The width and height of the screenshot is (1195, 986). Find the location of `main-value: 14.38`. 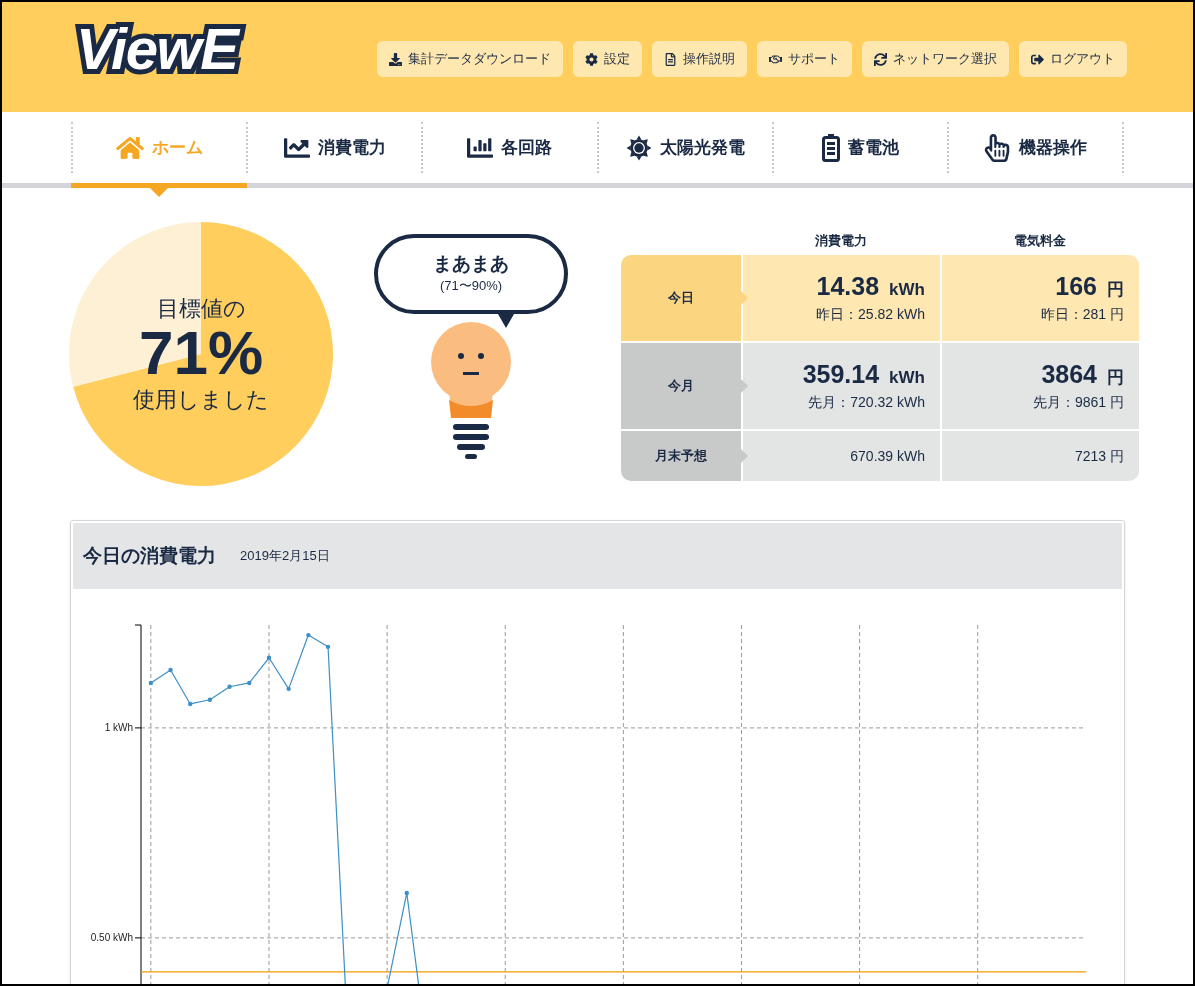

main-value: 14.38 is located at coordinates (848, 286).